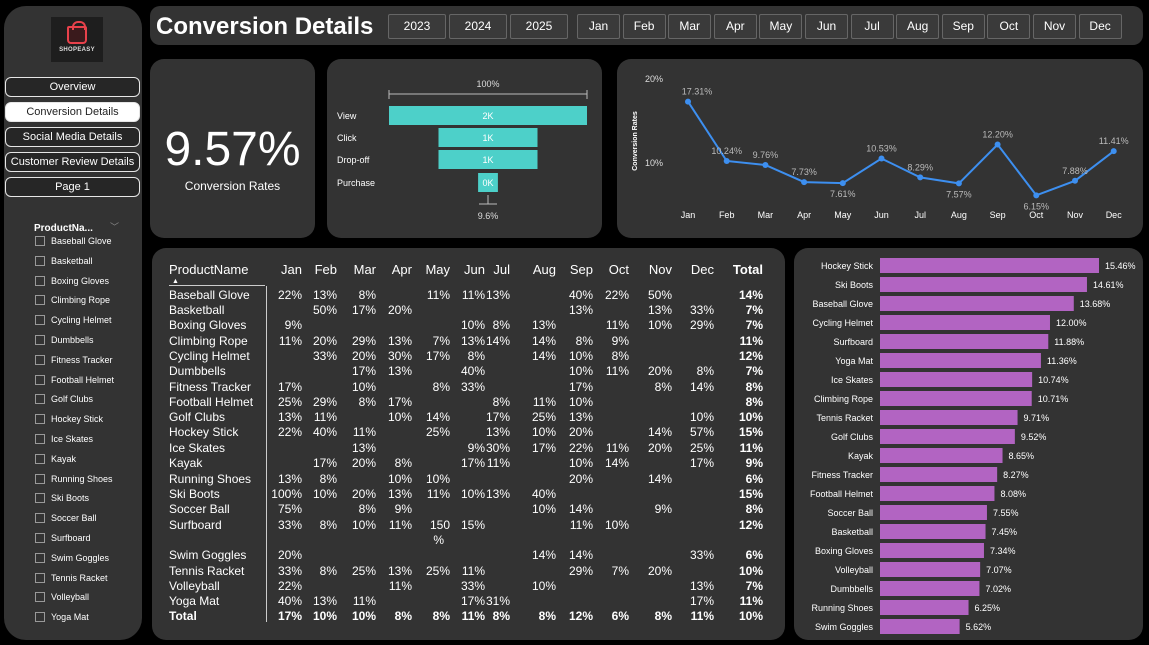  What do you see at coordinates (536, 269) in the screenshot?
I see `table-header: Aug` at bounding box center [536, 269].